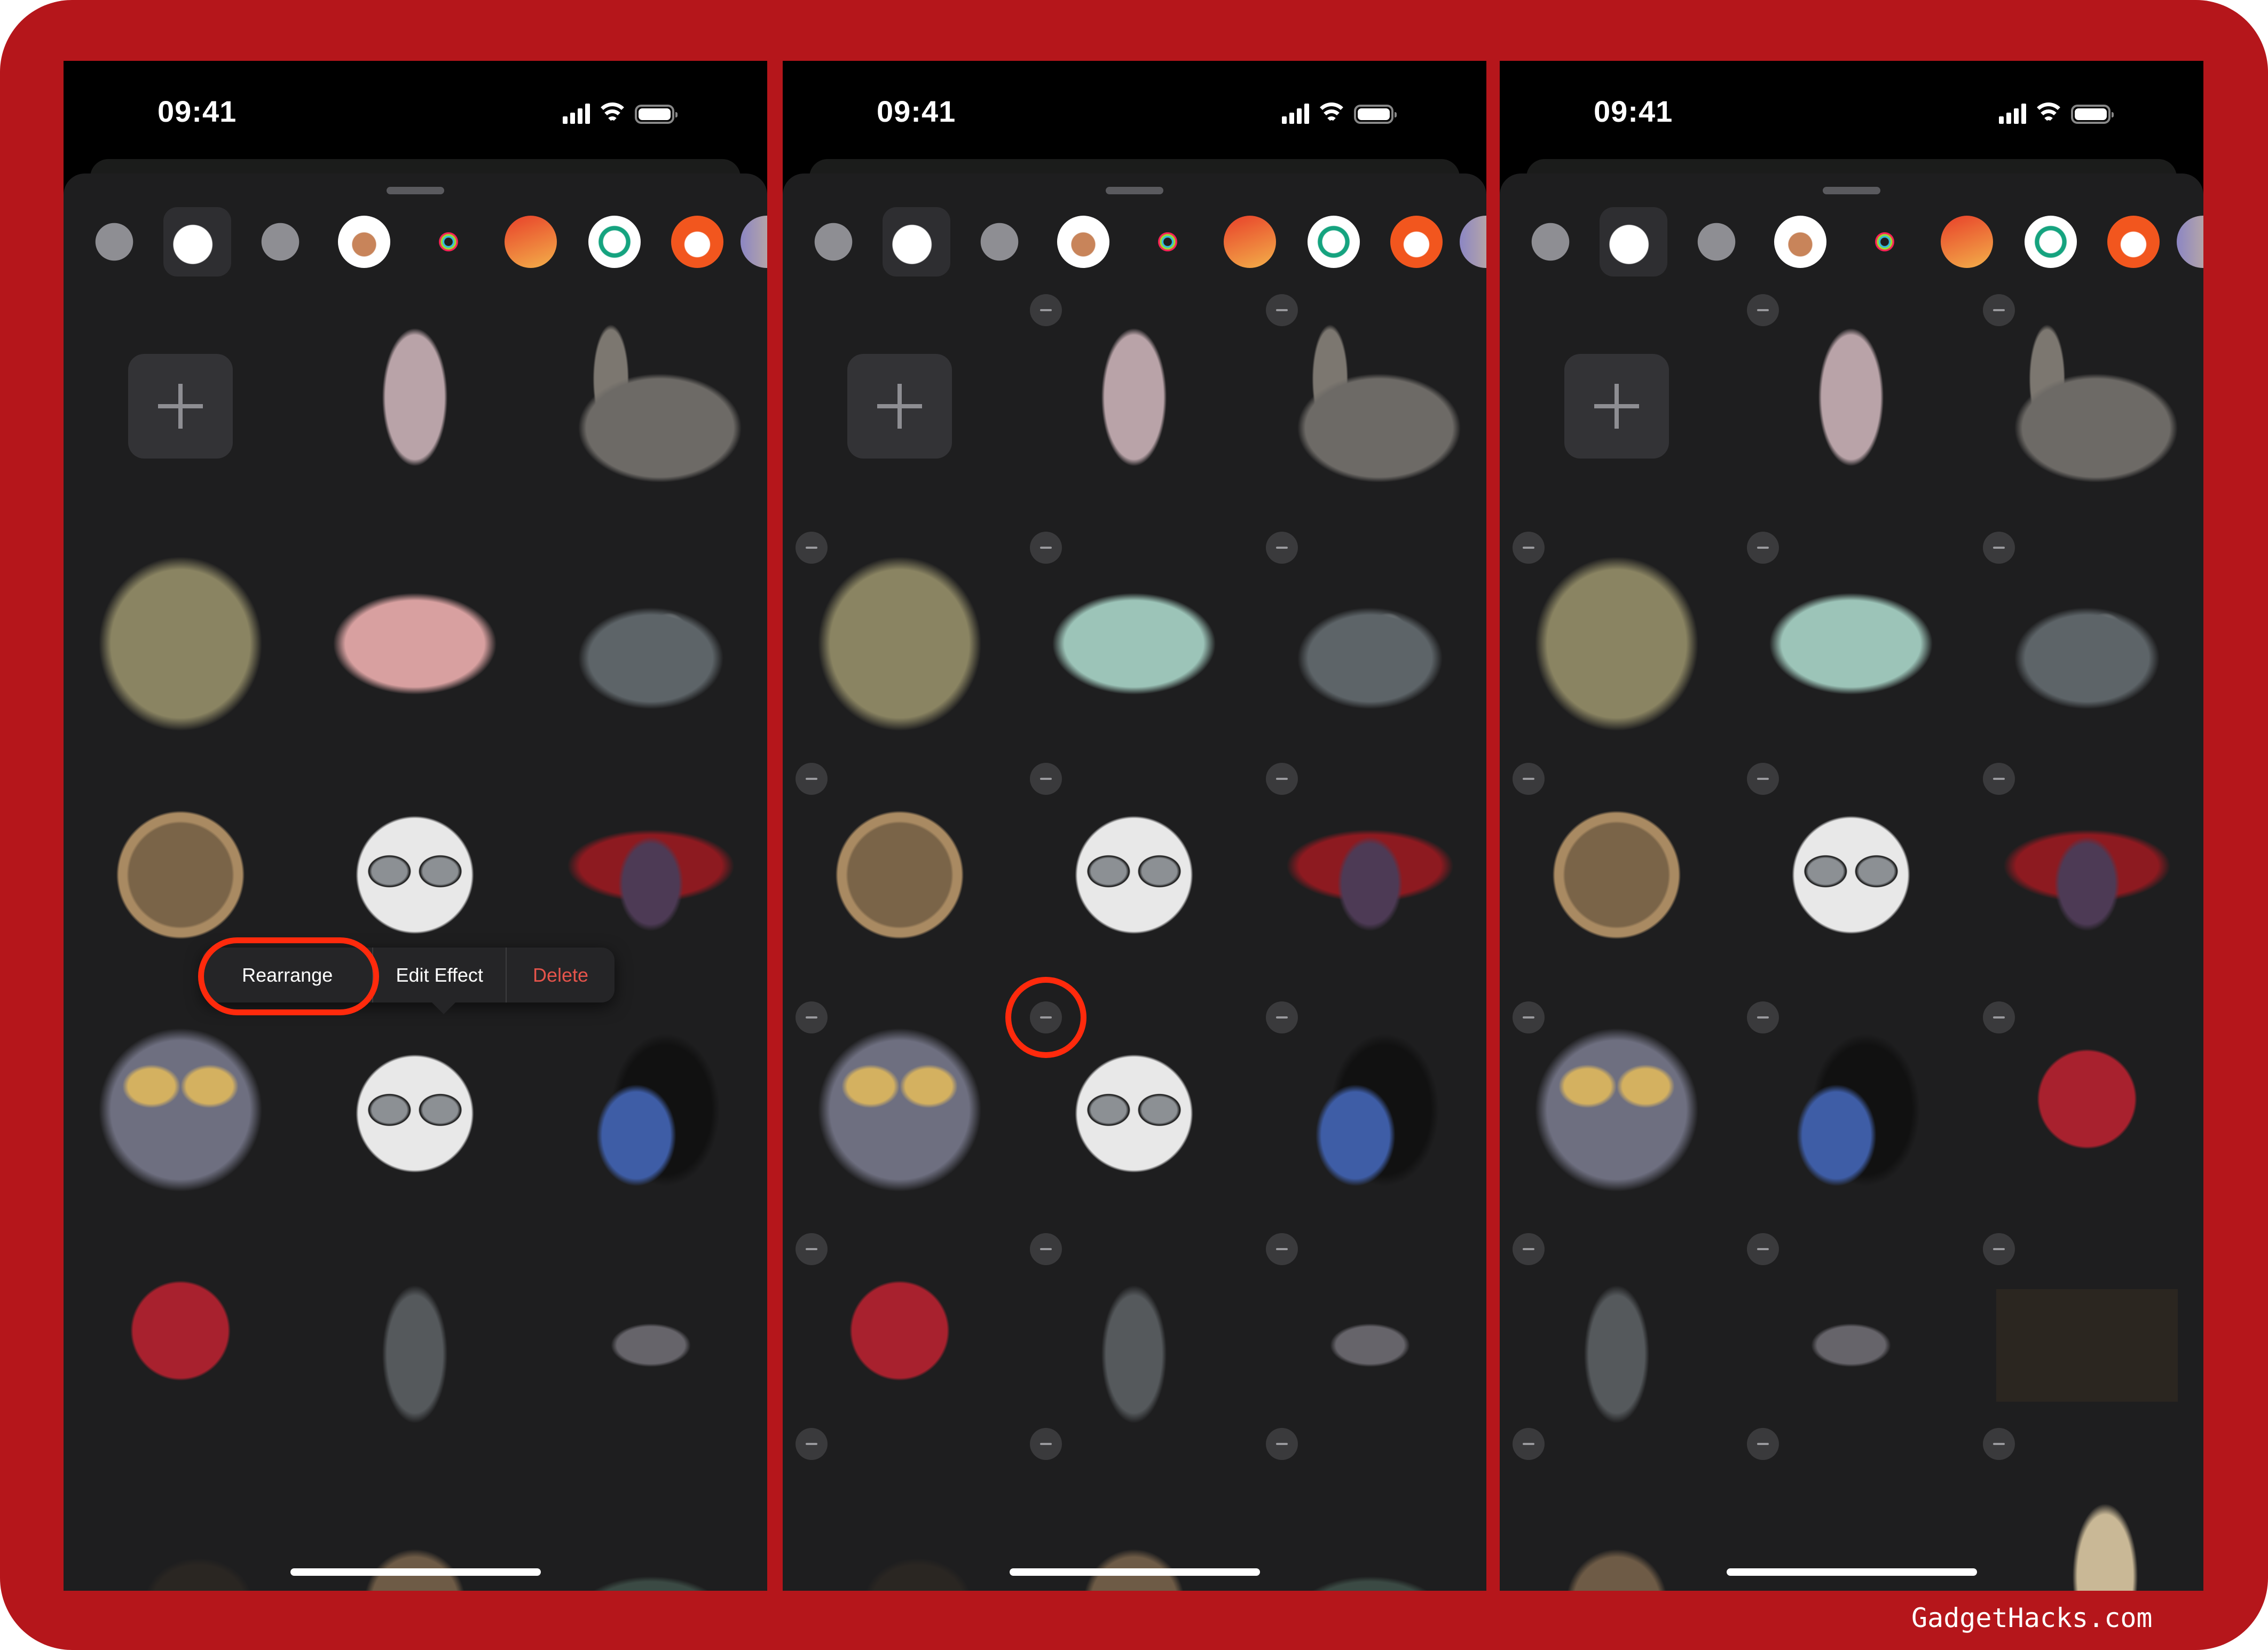  I want to click on black-cat-box-sticker, so click(2087, 1345).